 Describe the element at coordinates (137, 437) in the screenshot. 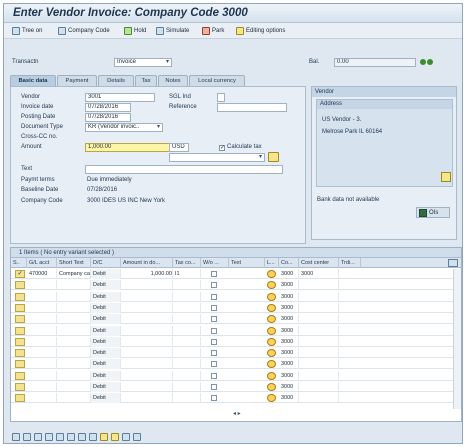

I see `total-icon` at that location.